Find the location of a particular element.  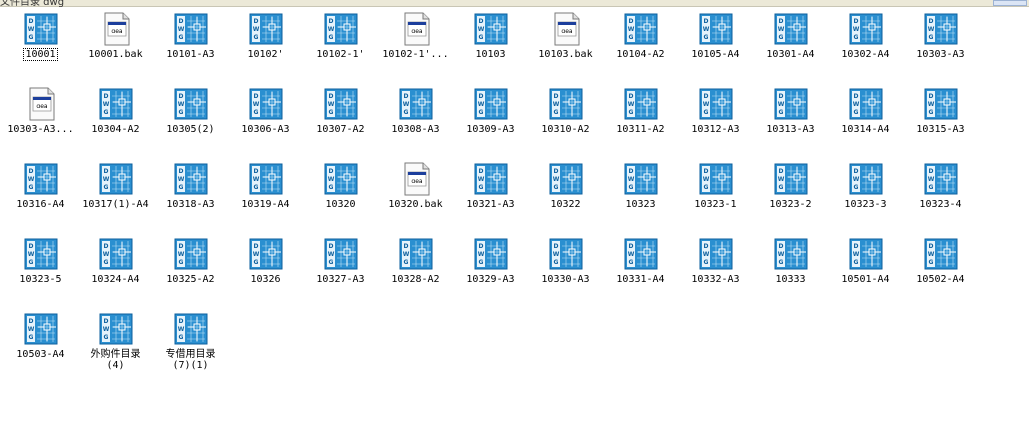

file-item: D W G 10104-A2 is located at coordinates (640, 48).